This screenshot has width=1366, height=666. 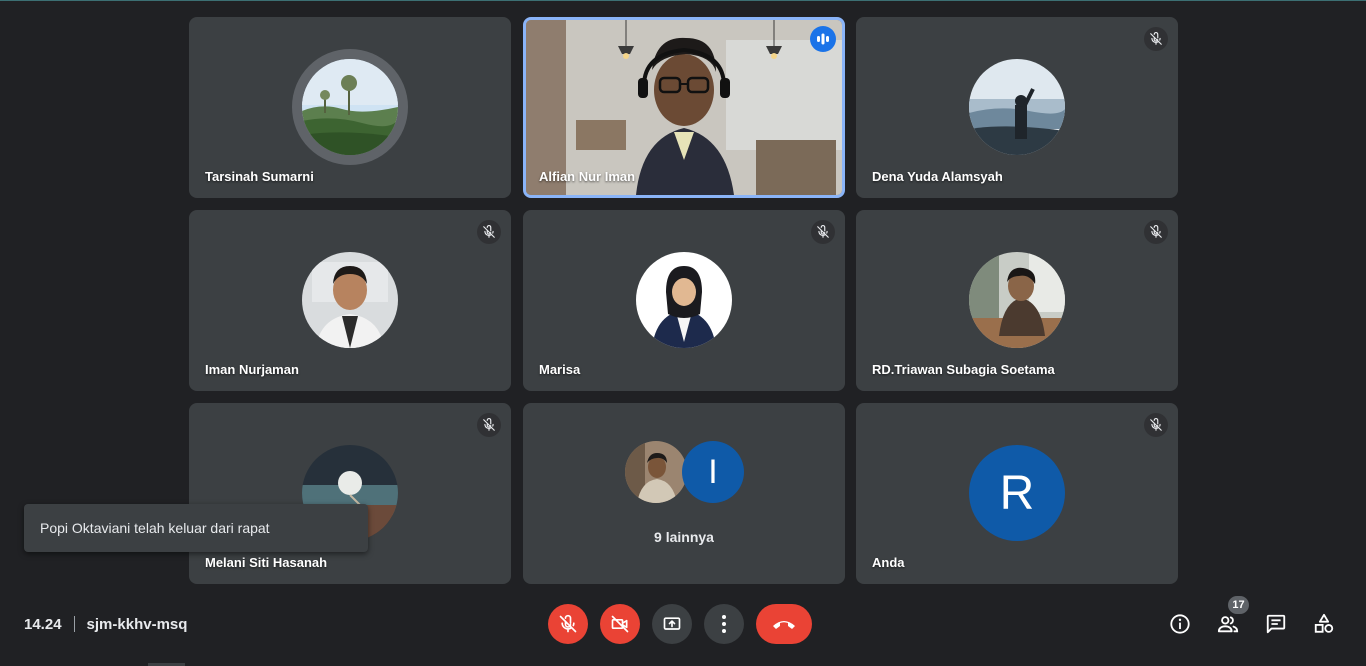 I want to click on activities-icon, so click(x=1324, y=623).